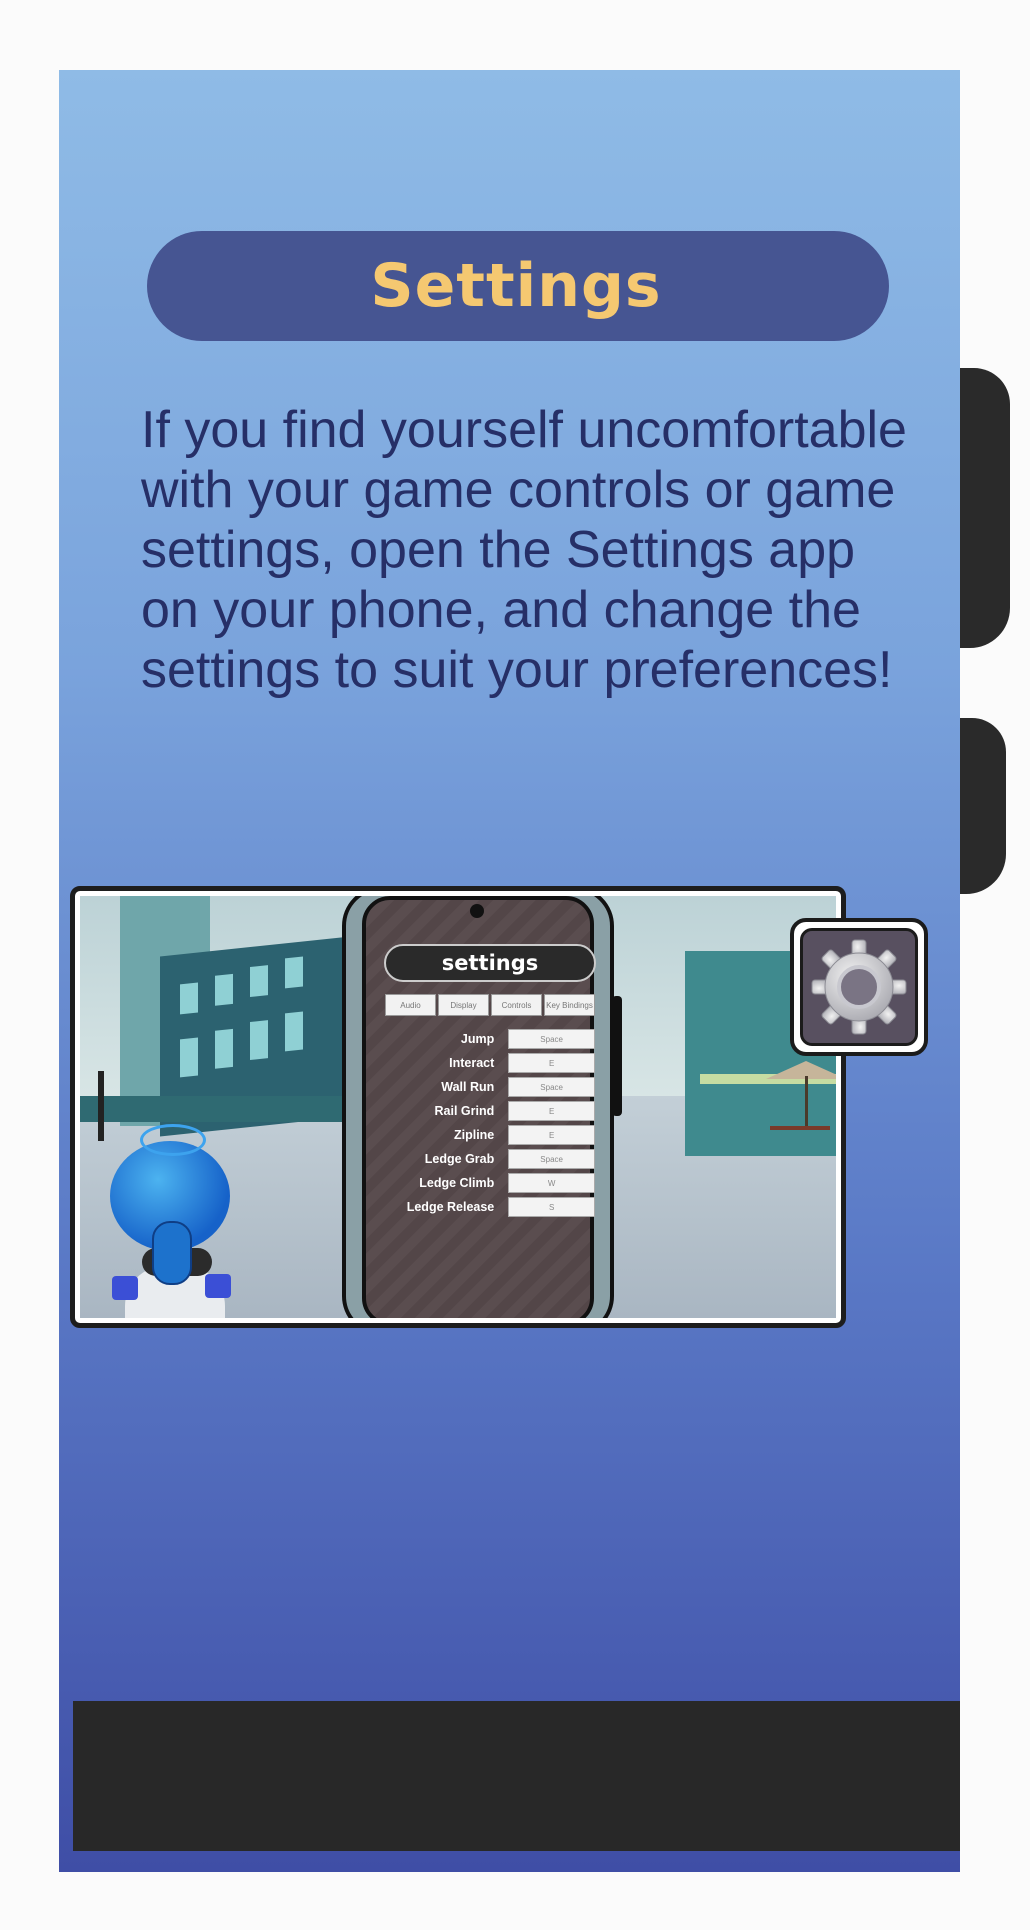 The height and width of the screenshot is (1930, 1030). Describe the element at coordinates (464, 1111) in the screenshot. I see `binding-label: Rail Grind` at that location.